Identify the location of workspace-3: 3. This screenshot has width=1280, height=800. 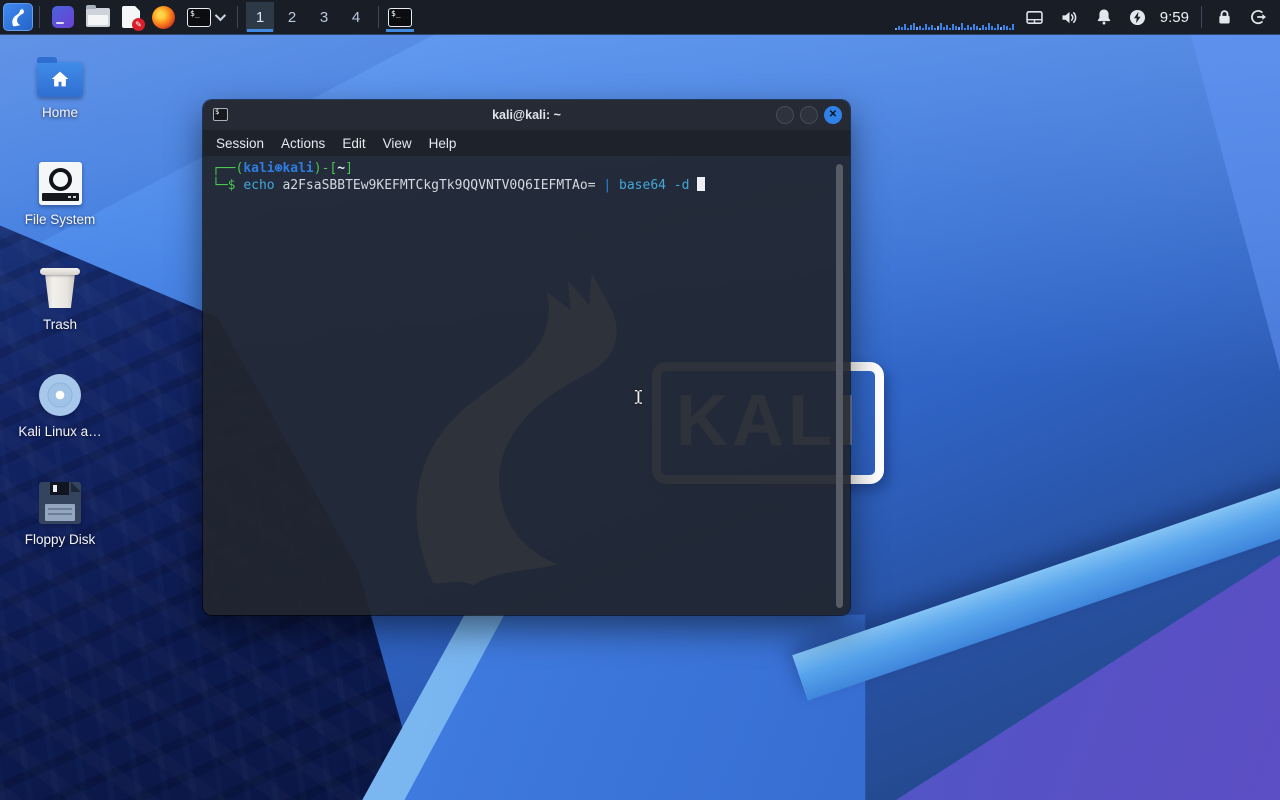
(324, 17).